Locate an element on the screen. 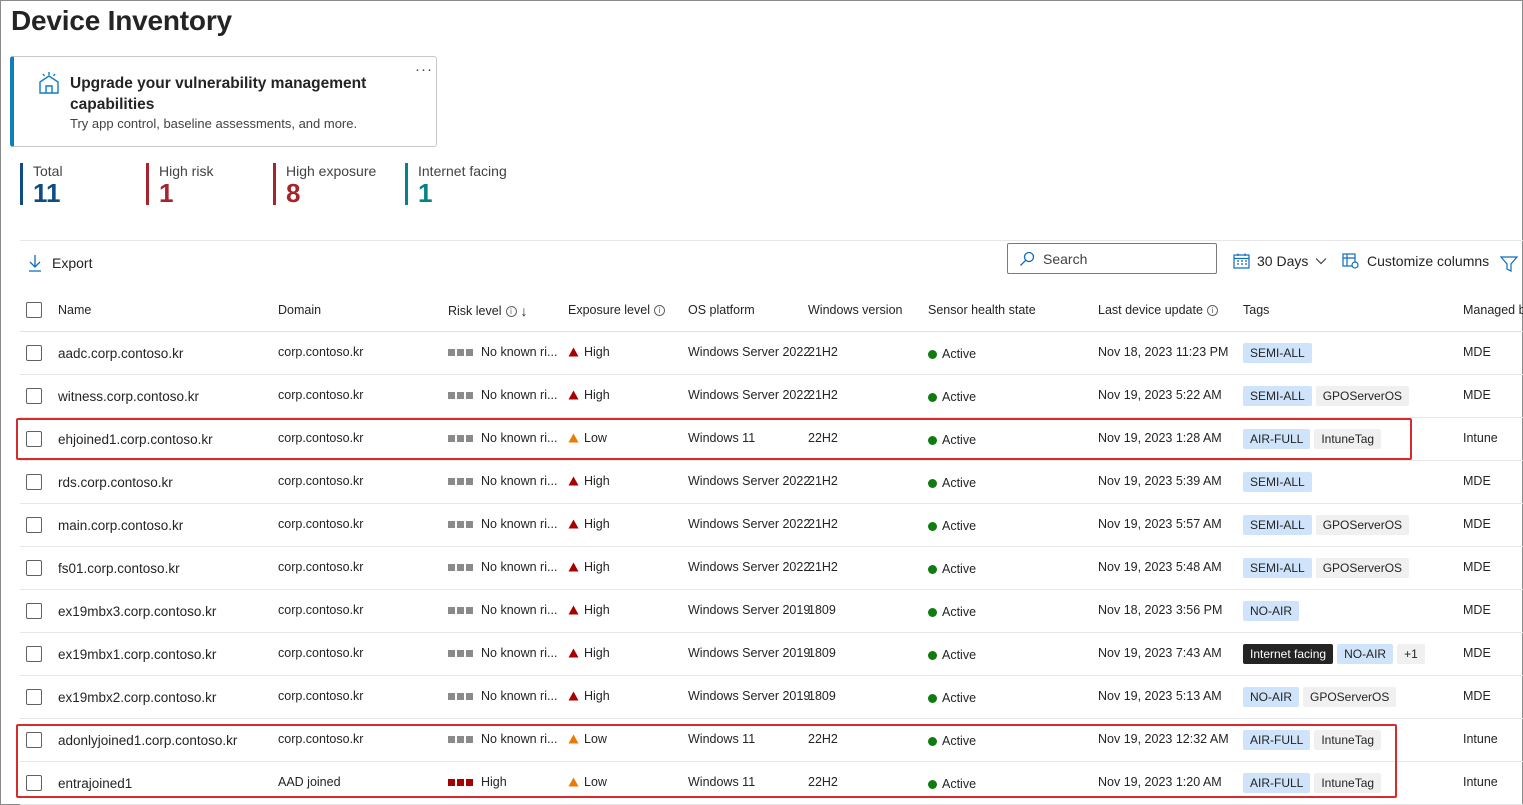  col-name: Name is located at coordinates (74, 310).